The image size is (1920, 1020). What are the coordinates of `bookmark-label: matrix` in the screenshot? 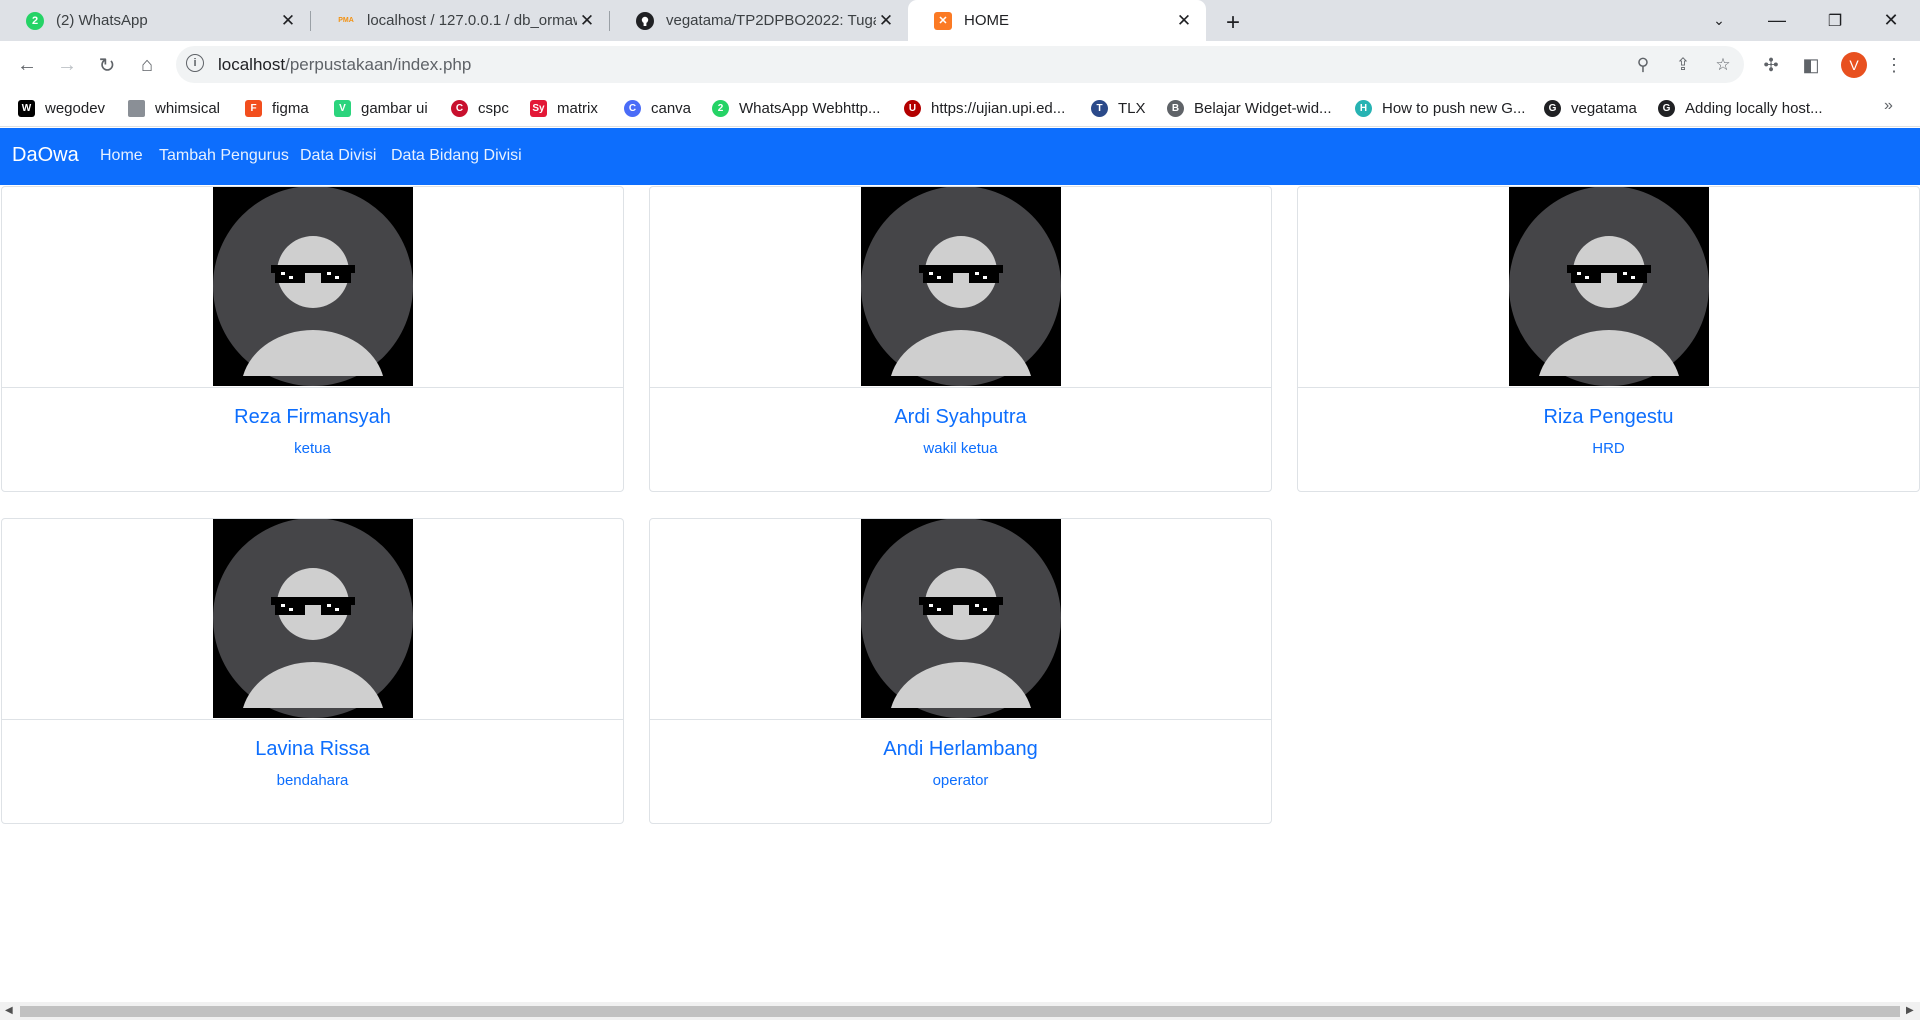 It's located at (577, 108).